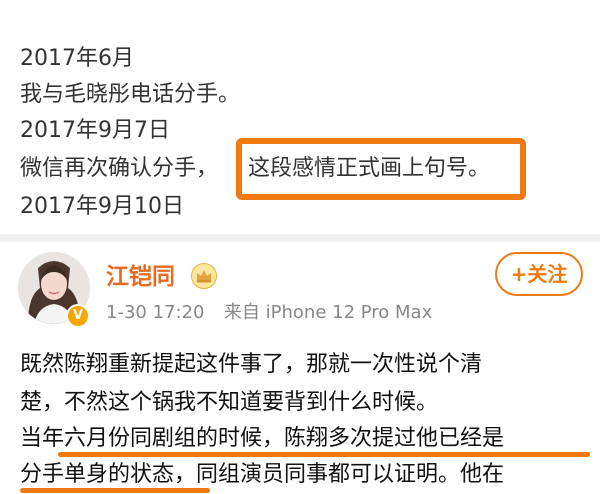  Describe the element at coordinates (381, 169) in the screenshot. I see `highlight-box` at that location.